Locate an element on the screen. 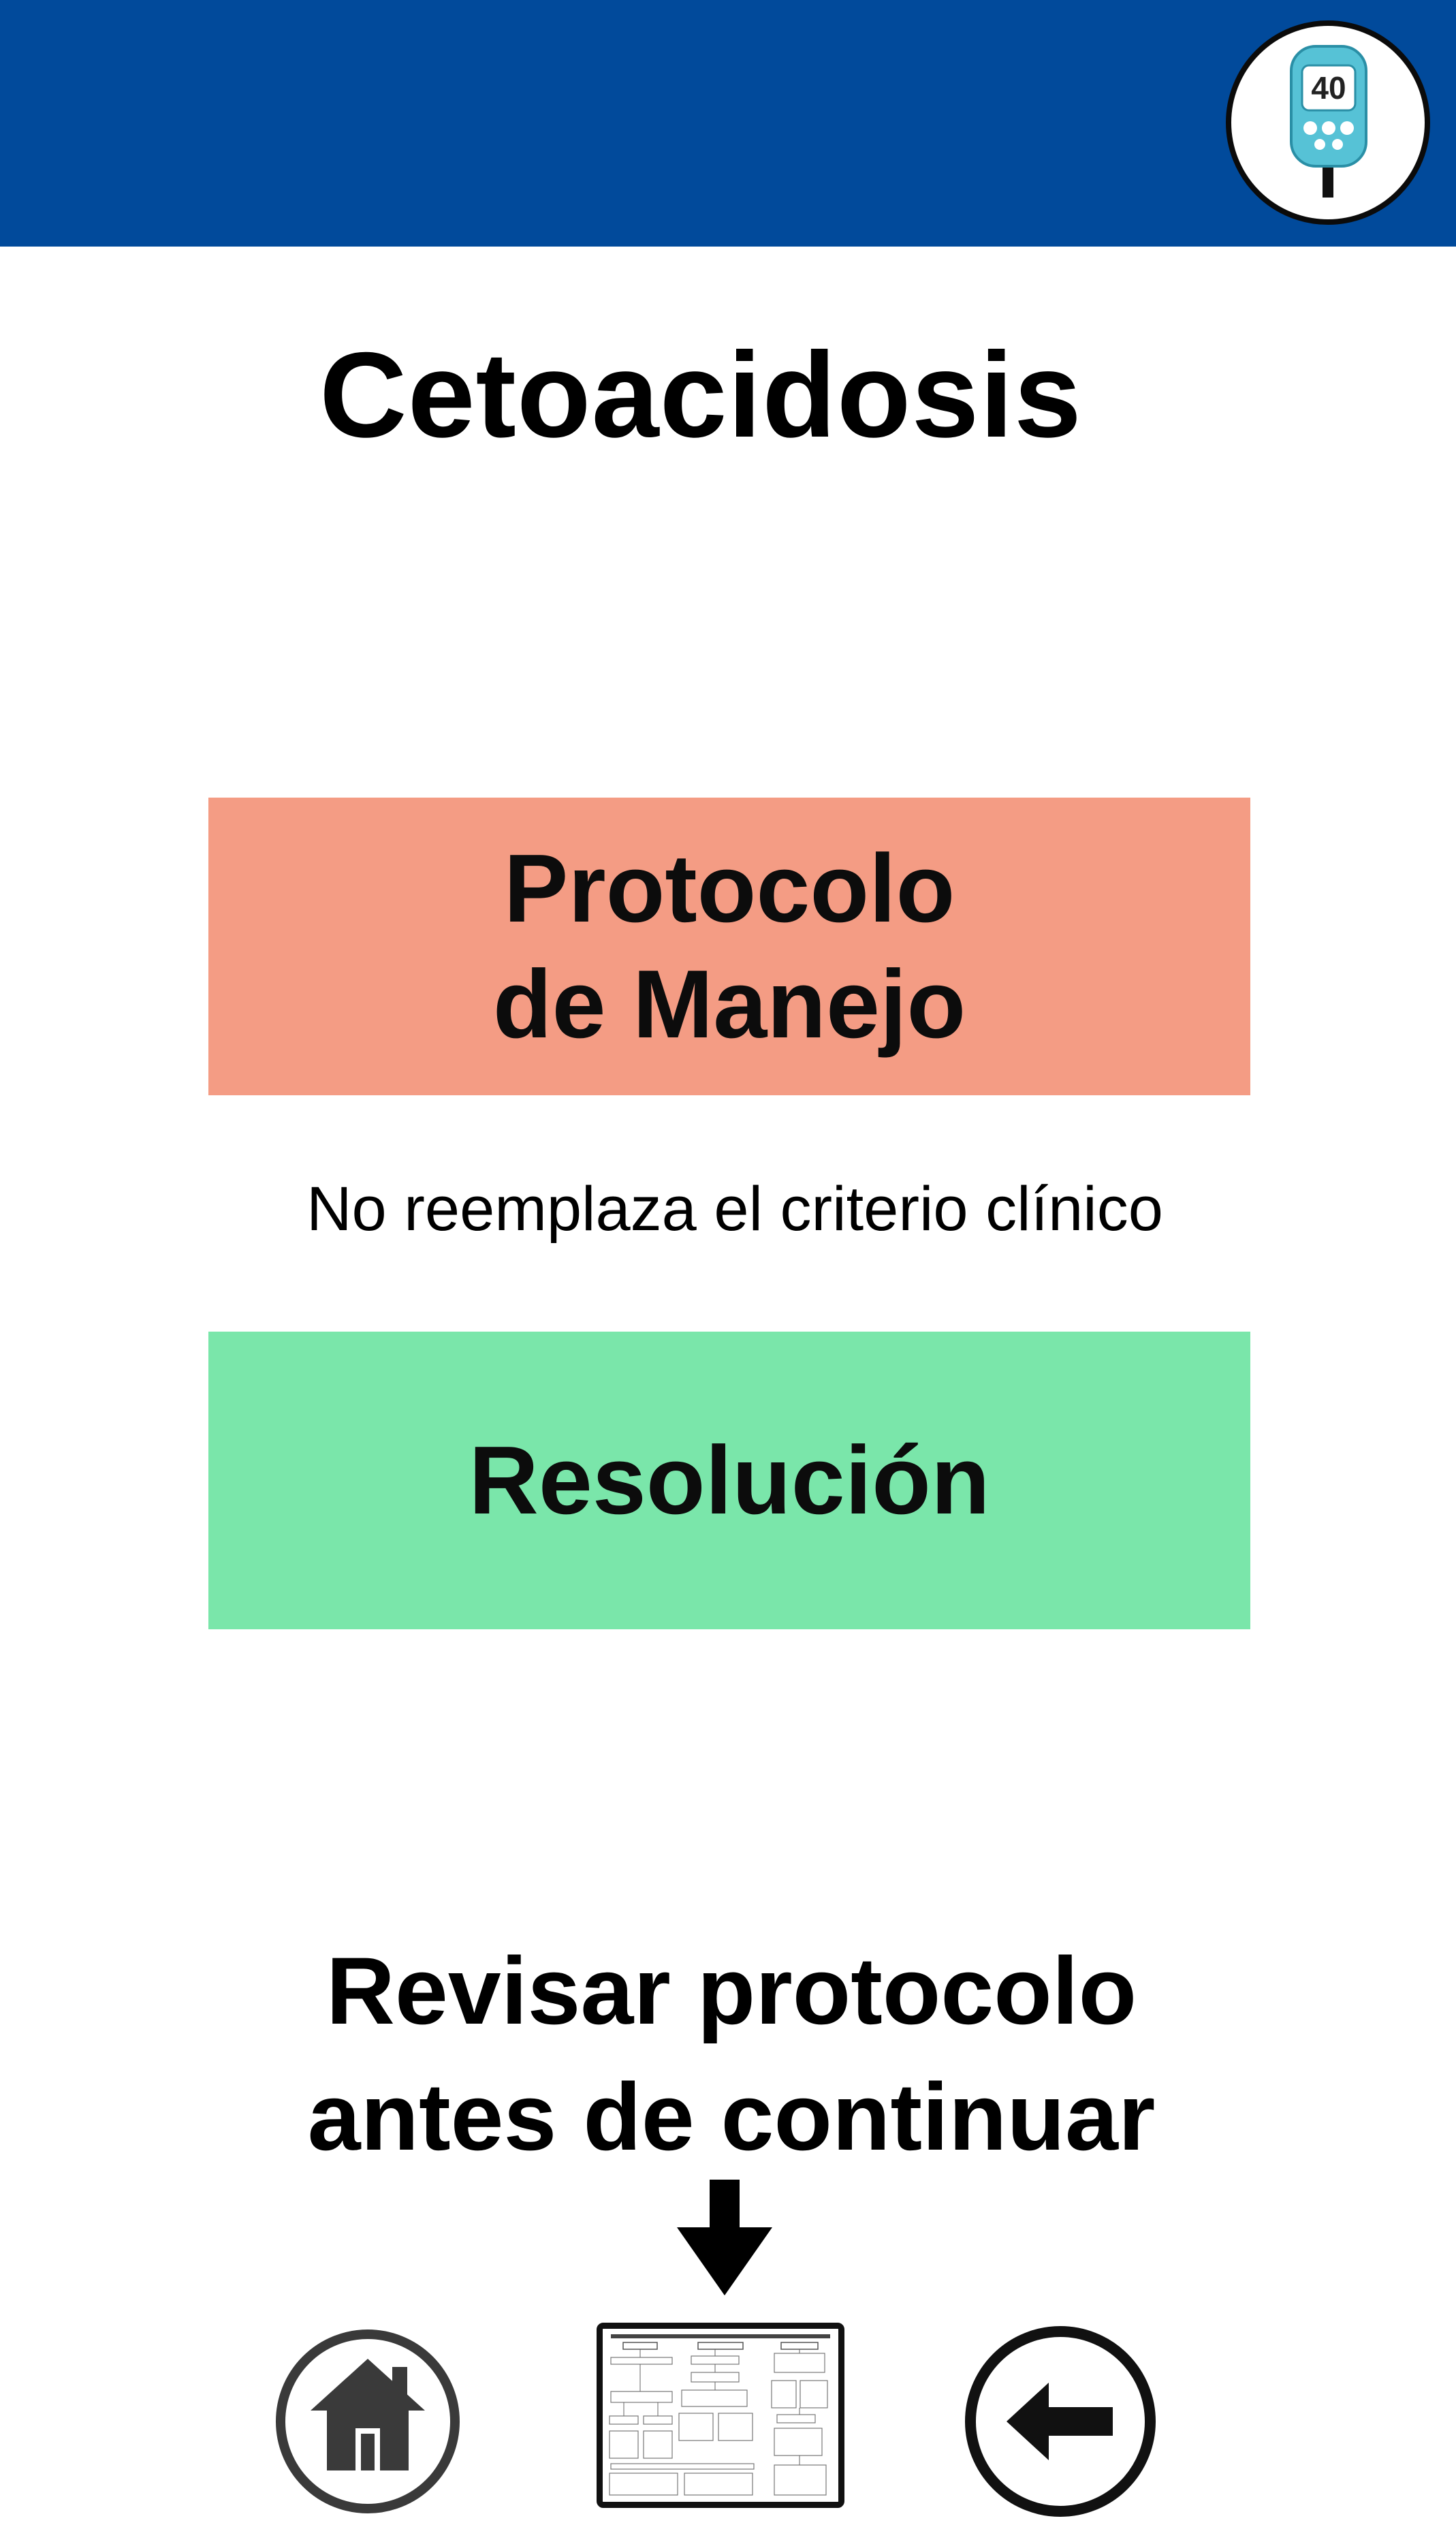 This screenshot has height=2542, width=1456. glucometer-icon: 40 is located at coordinates (1328, 121).